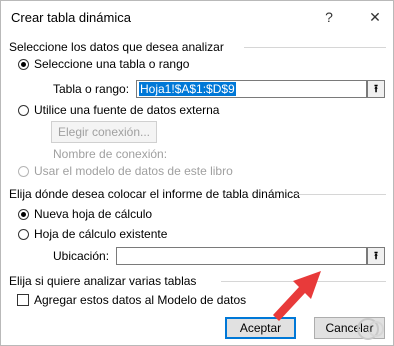 The image size is (394, 346). What do you see at coordinates (375, 17) in the screenshot?
I see `close-button: ✕` at bounding box center [375, 17].